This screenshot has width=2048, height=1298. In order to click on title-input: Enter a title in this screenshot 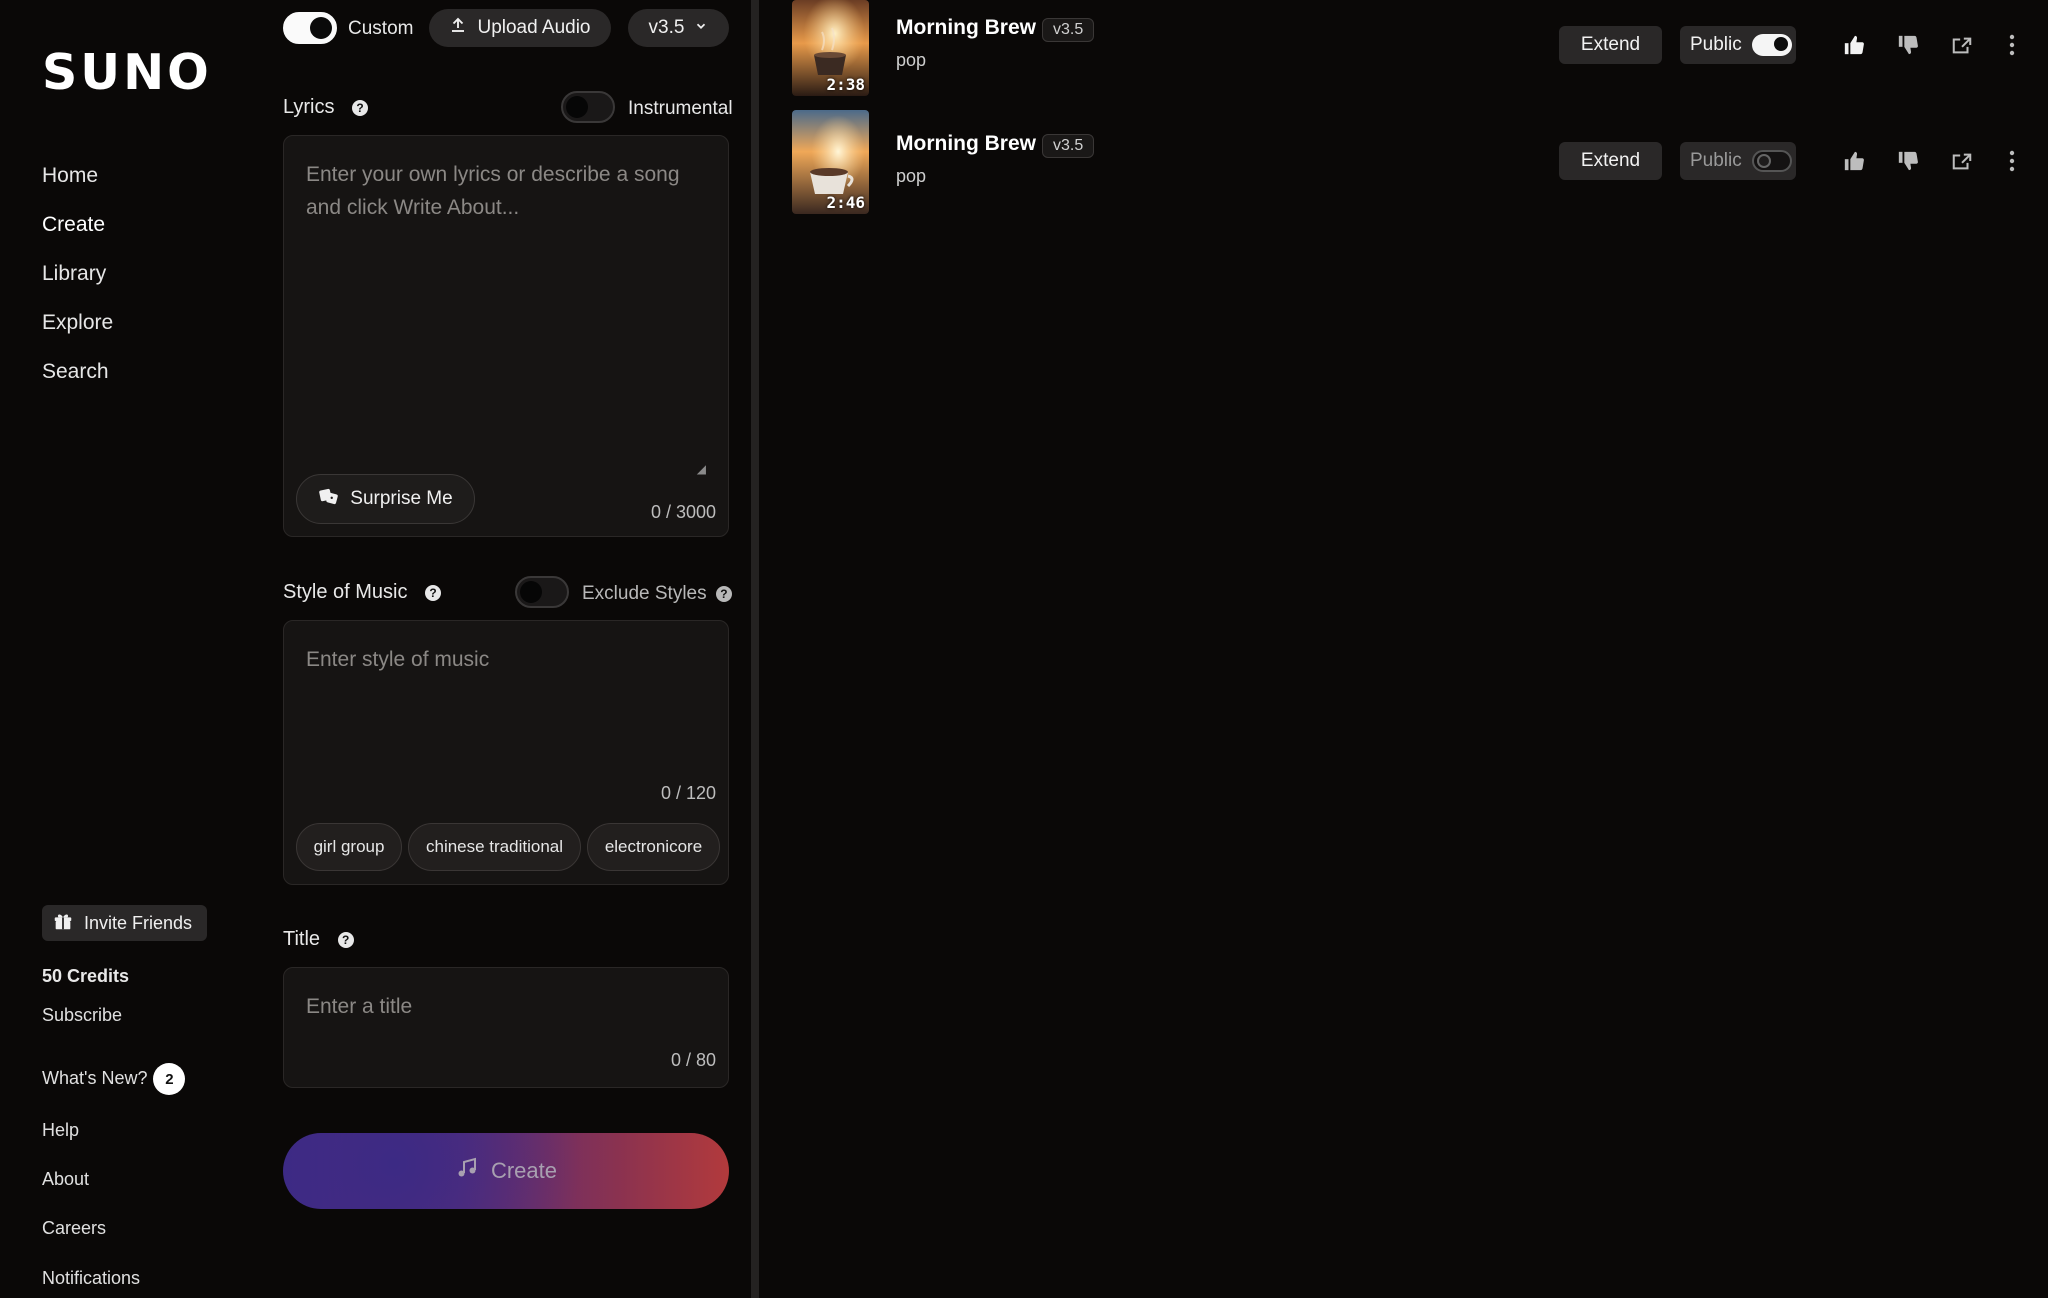, I will do `click(359, 1006)`.